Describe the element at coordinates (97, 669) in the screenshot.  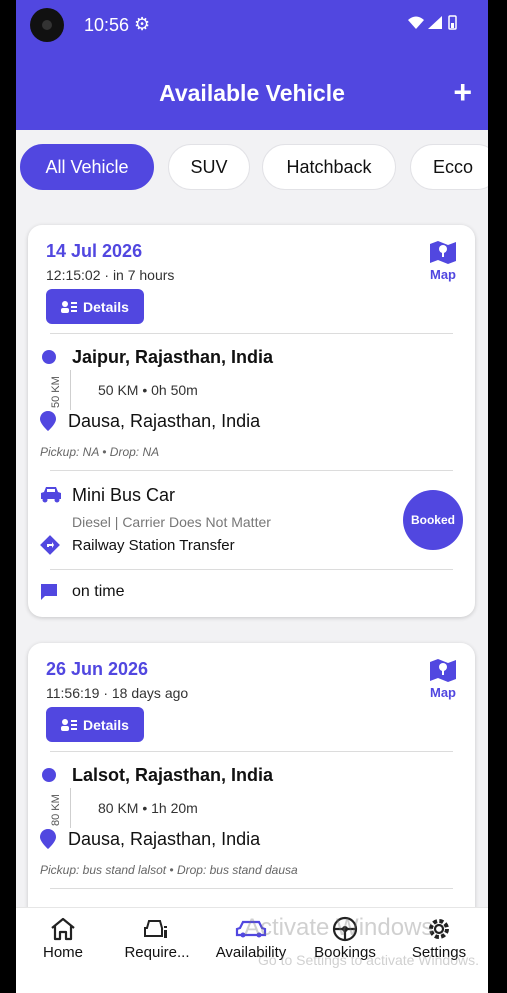
I see `booking-date: 26 Jun 2026` at that location.